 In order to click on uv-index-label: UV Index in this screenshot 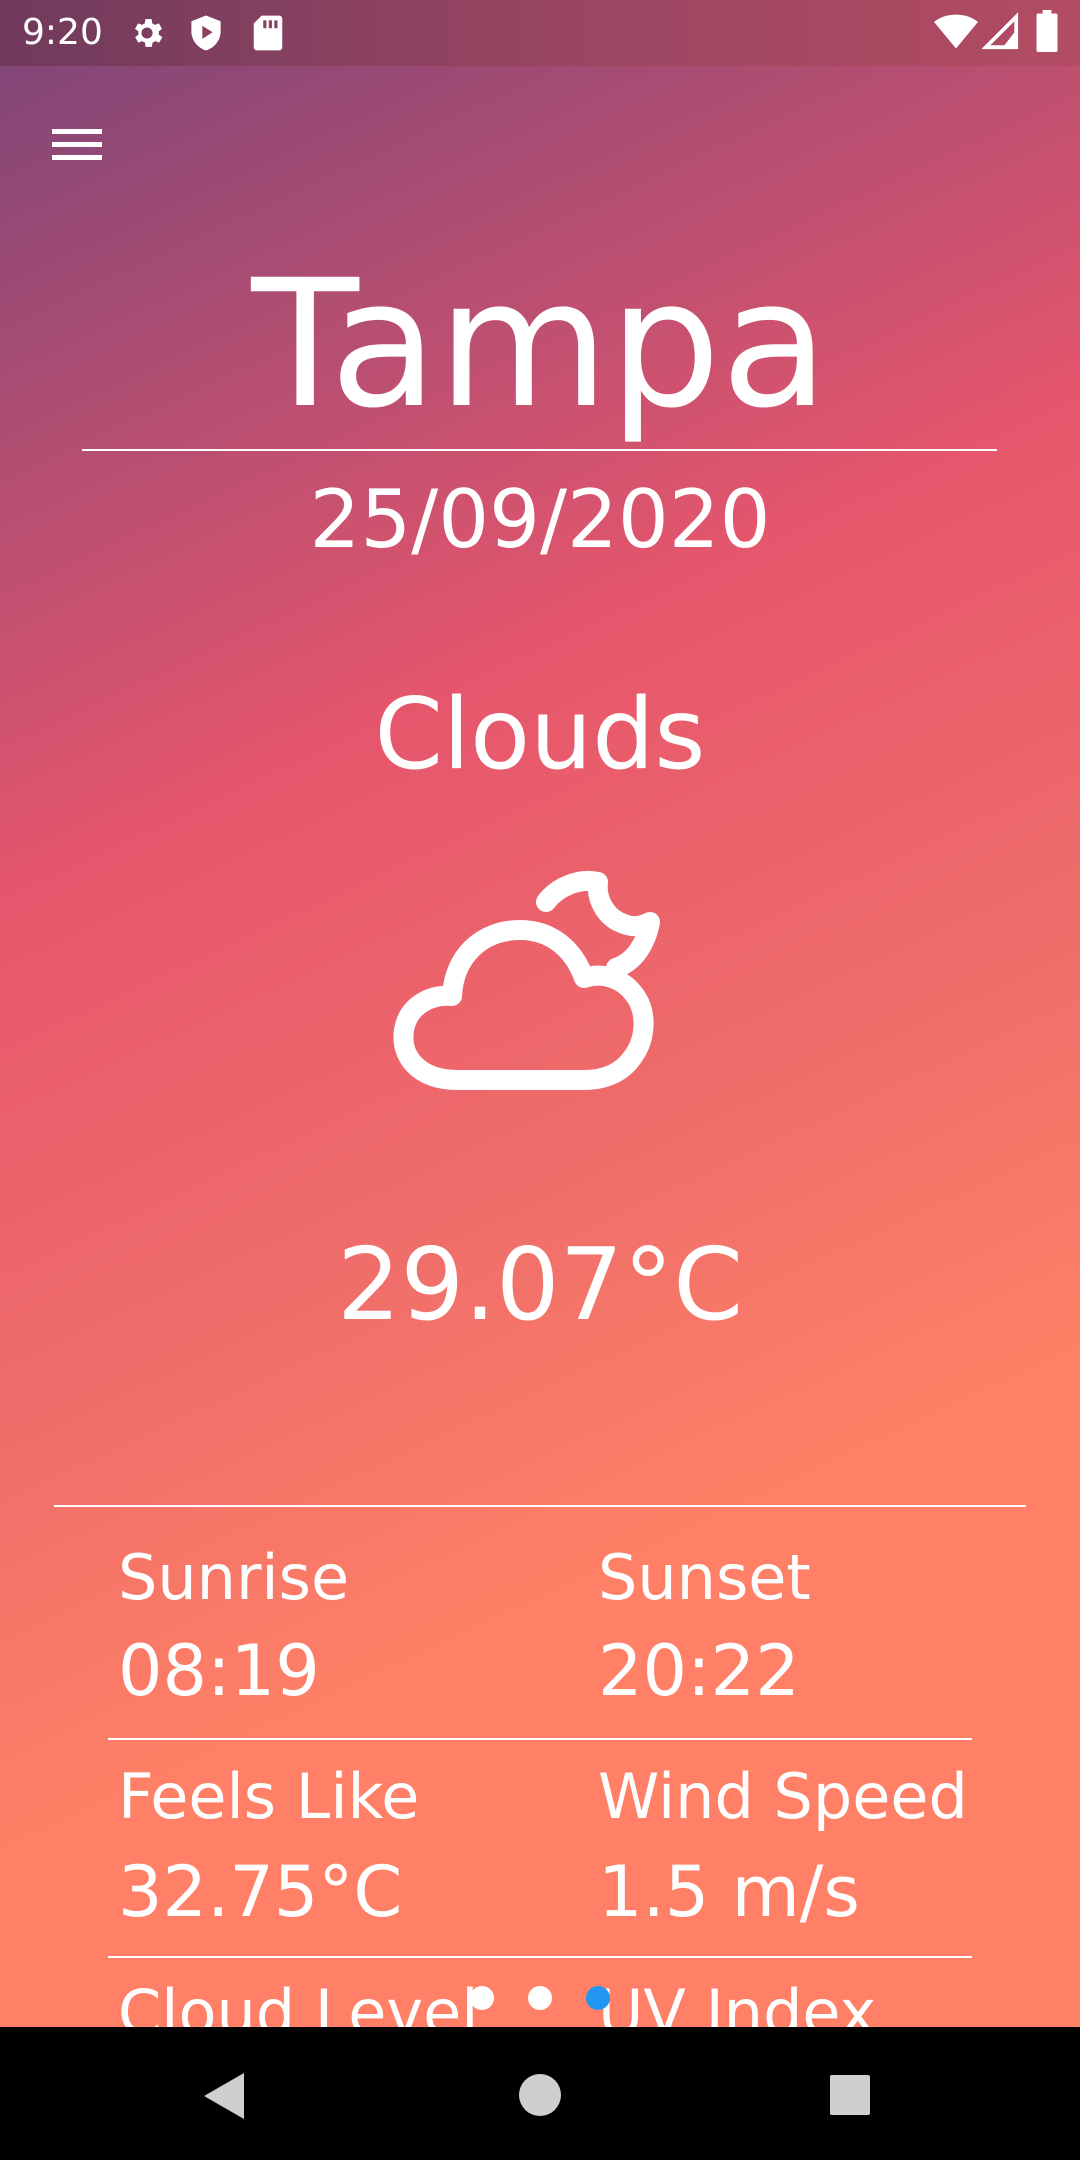, I will do `click(737, 2002)`.